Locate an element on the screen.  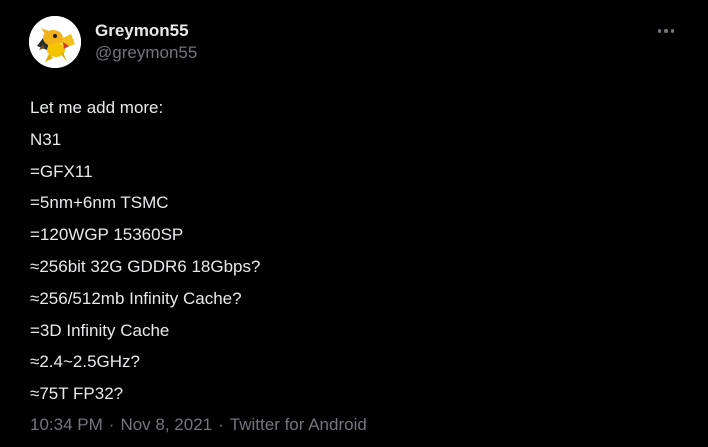
tweet-line: =3D Infinity Cache is located at coordinates (100, 330).